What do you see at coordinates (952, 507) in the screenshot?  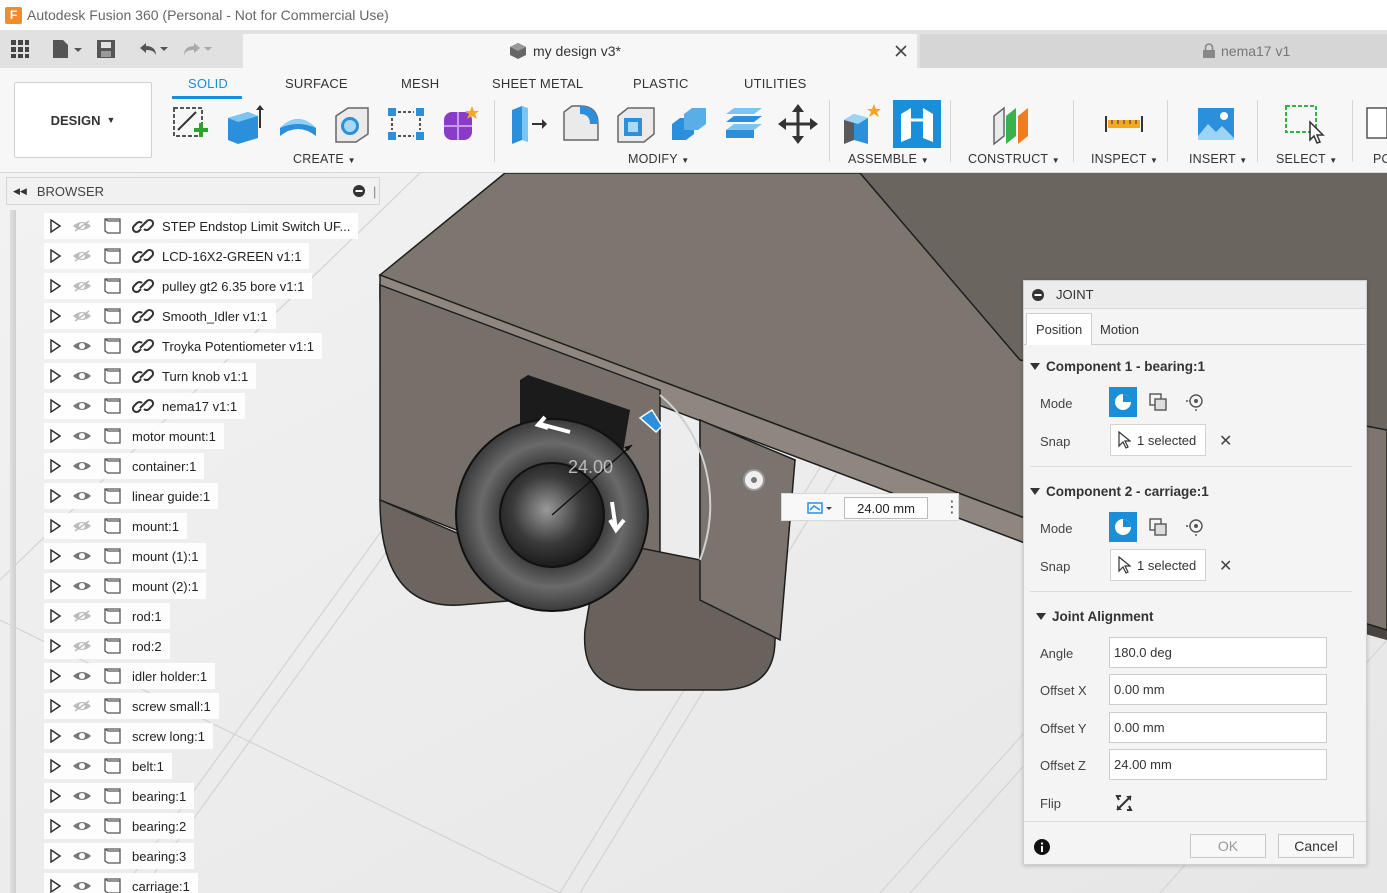 I see `more-options-icon: ⋮` at bounding box center [952, 507].